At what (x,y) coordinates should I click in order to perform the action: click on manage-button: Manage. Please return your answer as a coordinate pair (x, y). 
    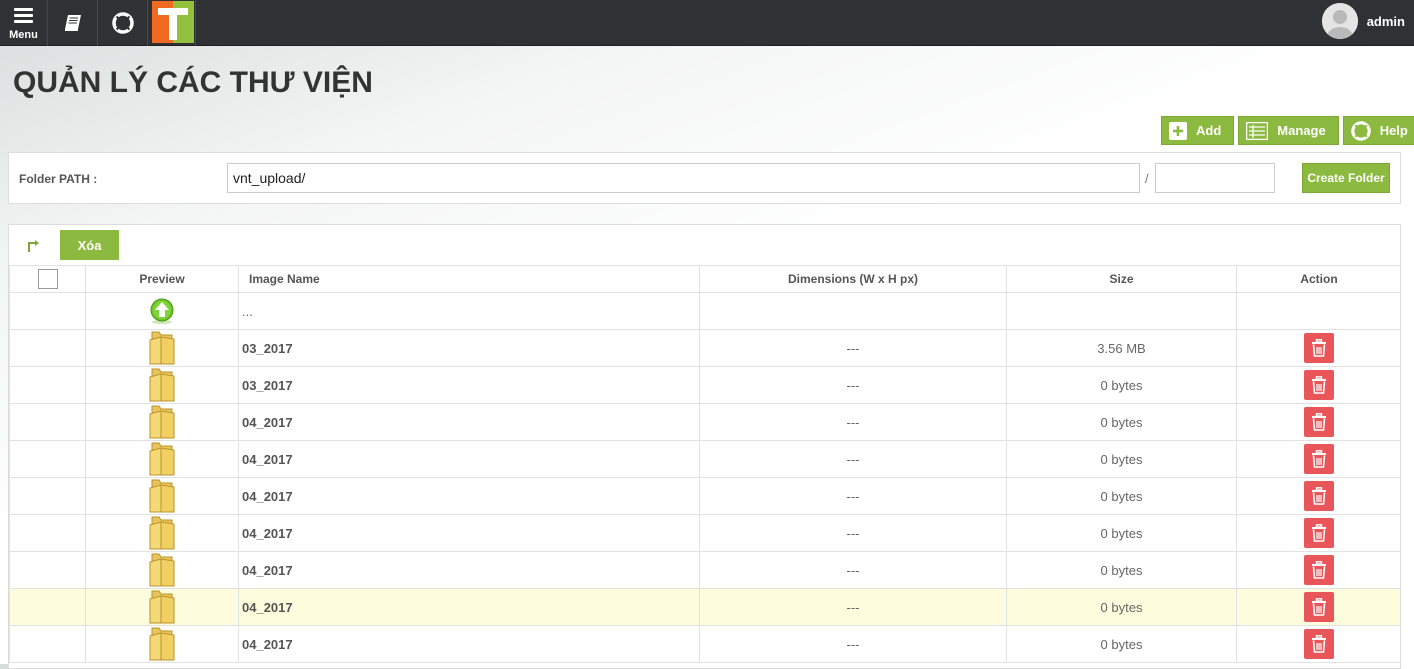
    Looking at the image, I should click on (1288, 130).